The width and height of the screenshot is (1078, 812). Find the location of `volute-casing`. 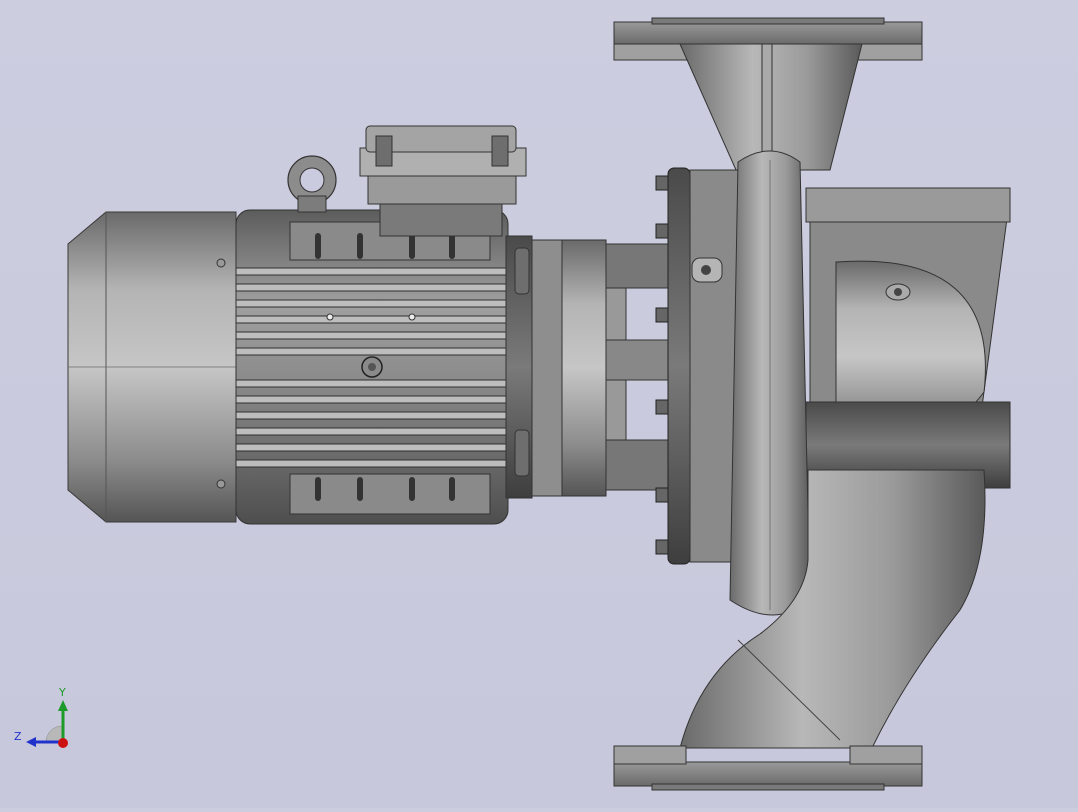

volute-casing is located at coordinates (908, 338).